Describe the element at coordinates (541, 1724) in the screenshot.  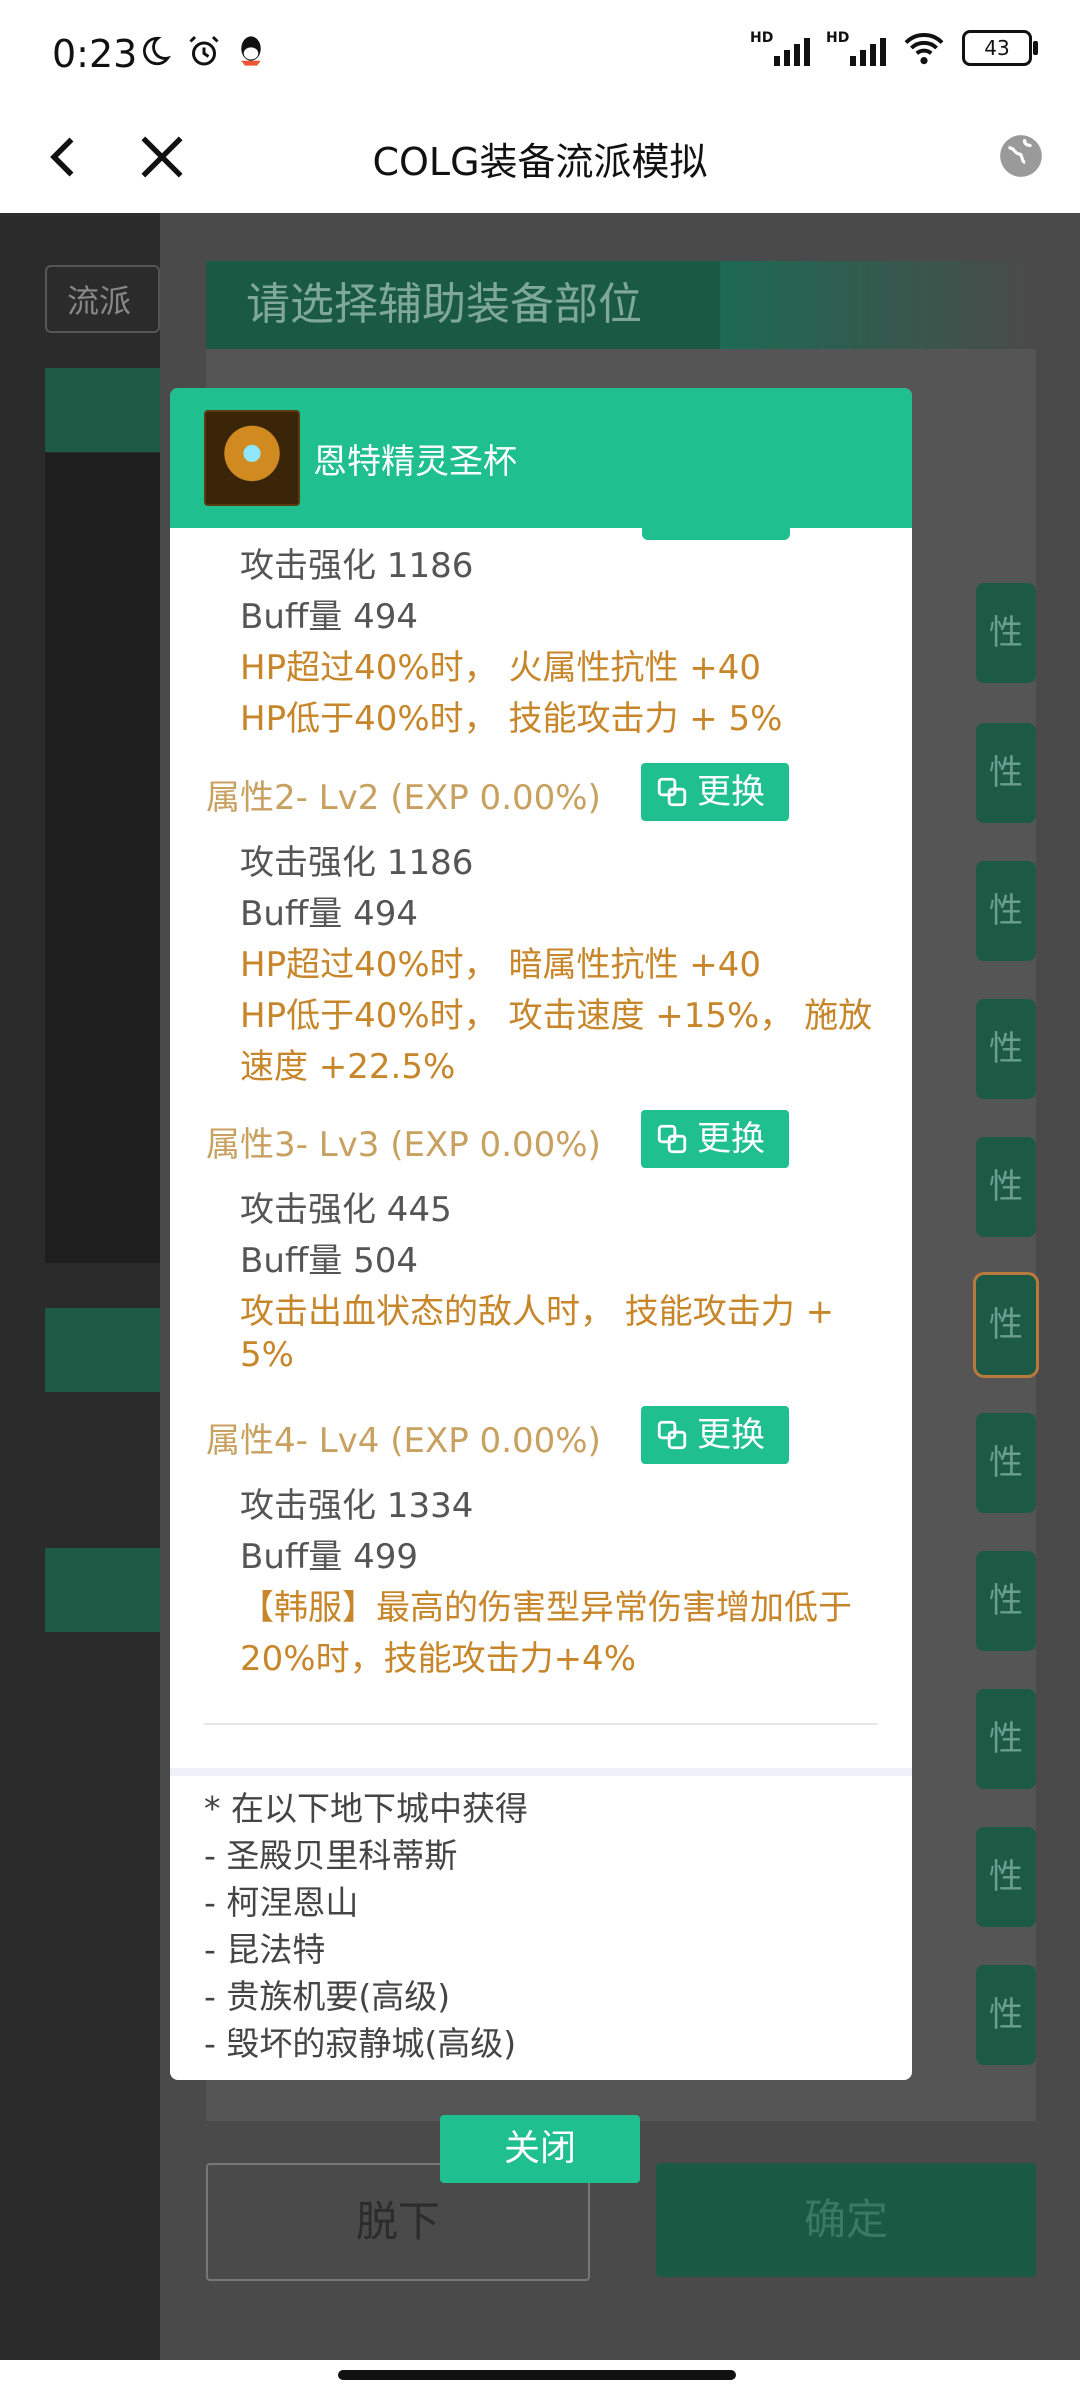
I see `divider` at that location.